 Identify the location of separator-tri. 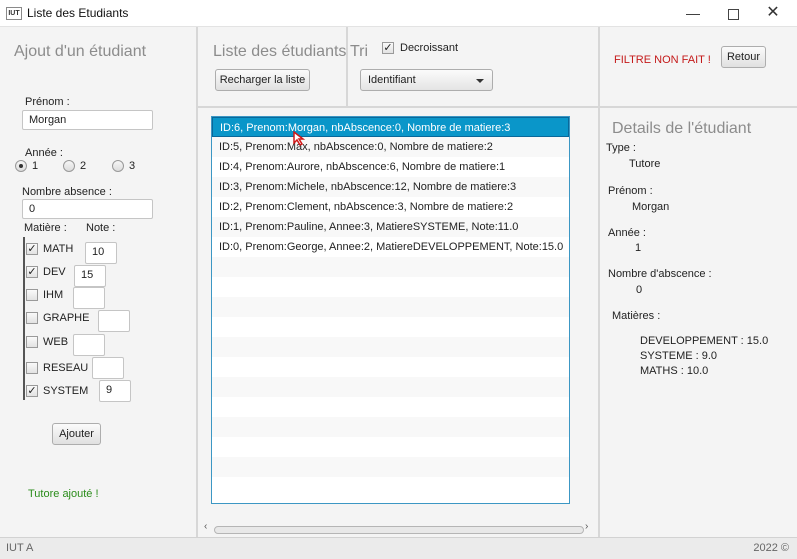
(347, 67).